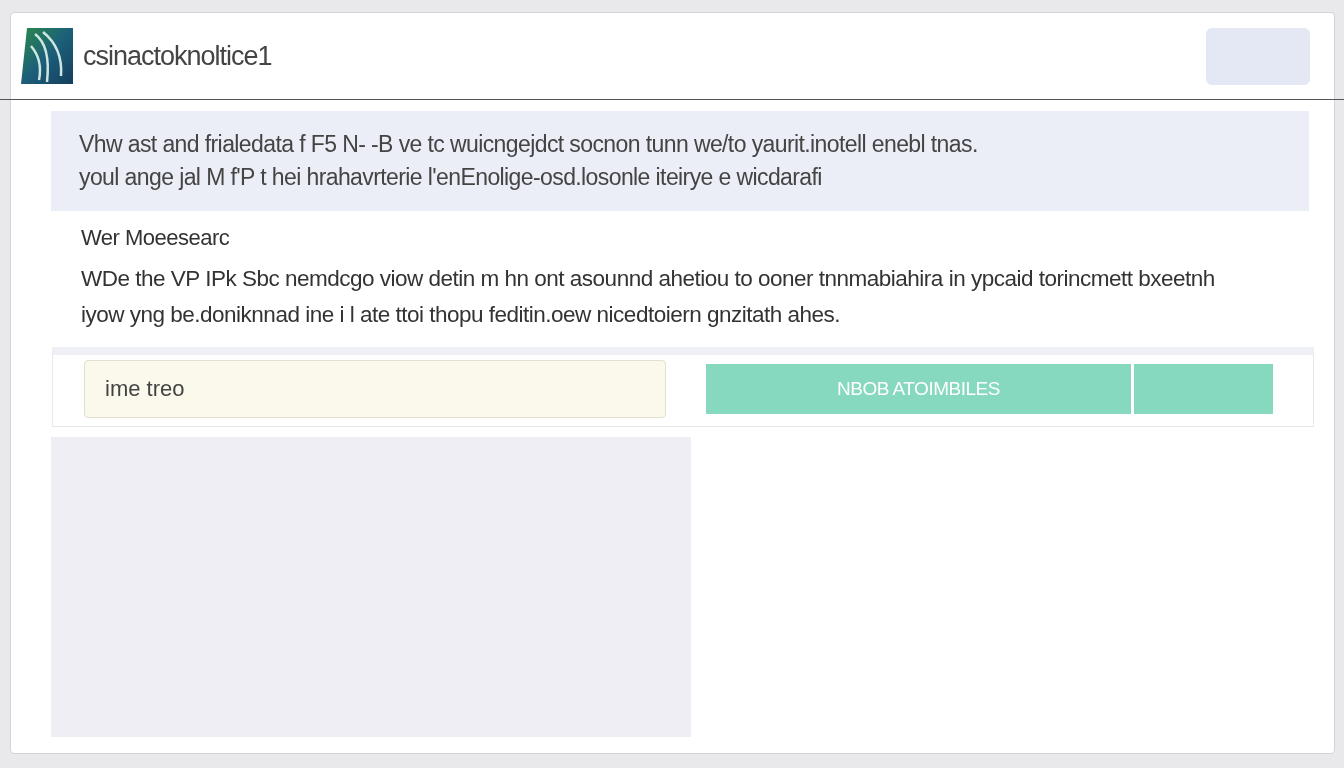 The image size is (1344, 768). Describe the element at coordinates (648, 297) in the screenshot. I see `section-paragraph: WDe the VP IPk Sbc nemdcgo viow detin m hn ont asounnd ahetiou to ooner tnnmabiahira in ypcaid torincmett bxeetnh iyow yng be.doniknnad ine i l ate ttoi thopu feditin.oew nicedtoiern gnzitath ahes.` at that location.